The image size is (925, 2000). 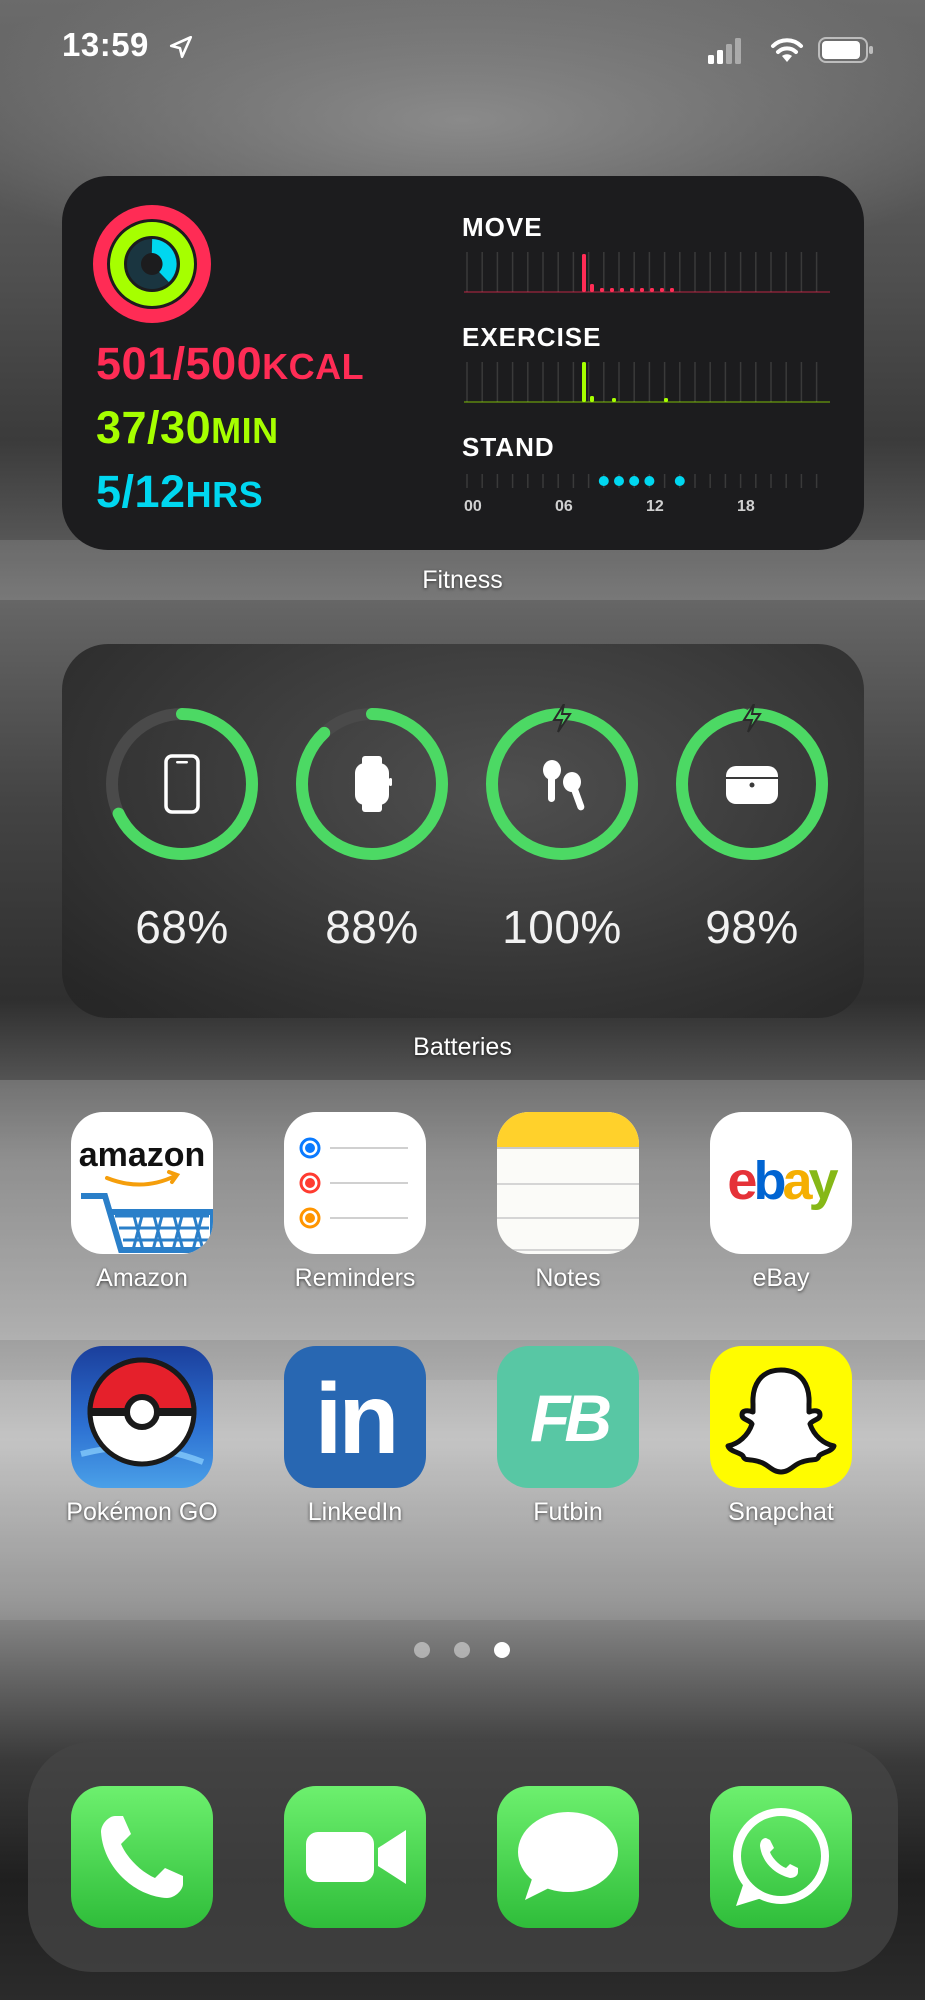 What do you see at coordinates (568, 1278) in the screenshot?
I see `app-label: Notes` at bounding box center [568, 1278].